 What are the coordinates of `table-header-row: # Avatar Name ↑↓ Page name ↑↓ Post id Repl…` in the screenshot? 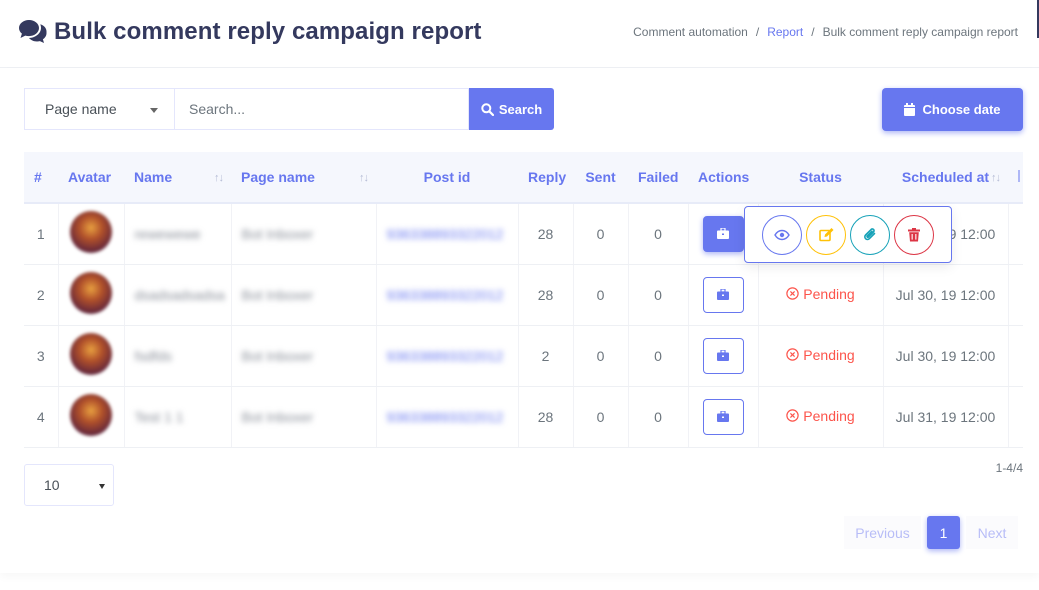 It's located at (523, 178).